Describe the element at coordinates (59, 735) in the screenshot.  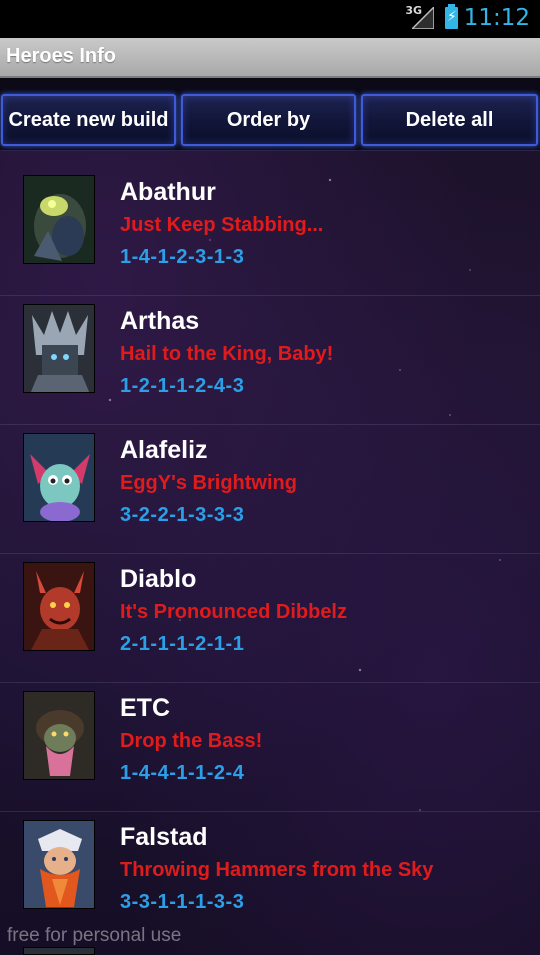
I see `etc-portrait-icon` at that location.